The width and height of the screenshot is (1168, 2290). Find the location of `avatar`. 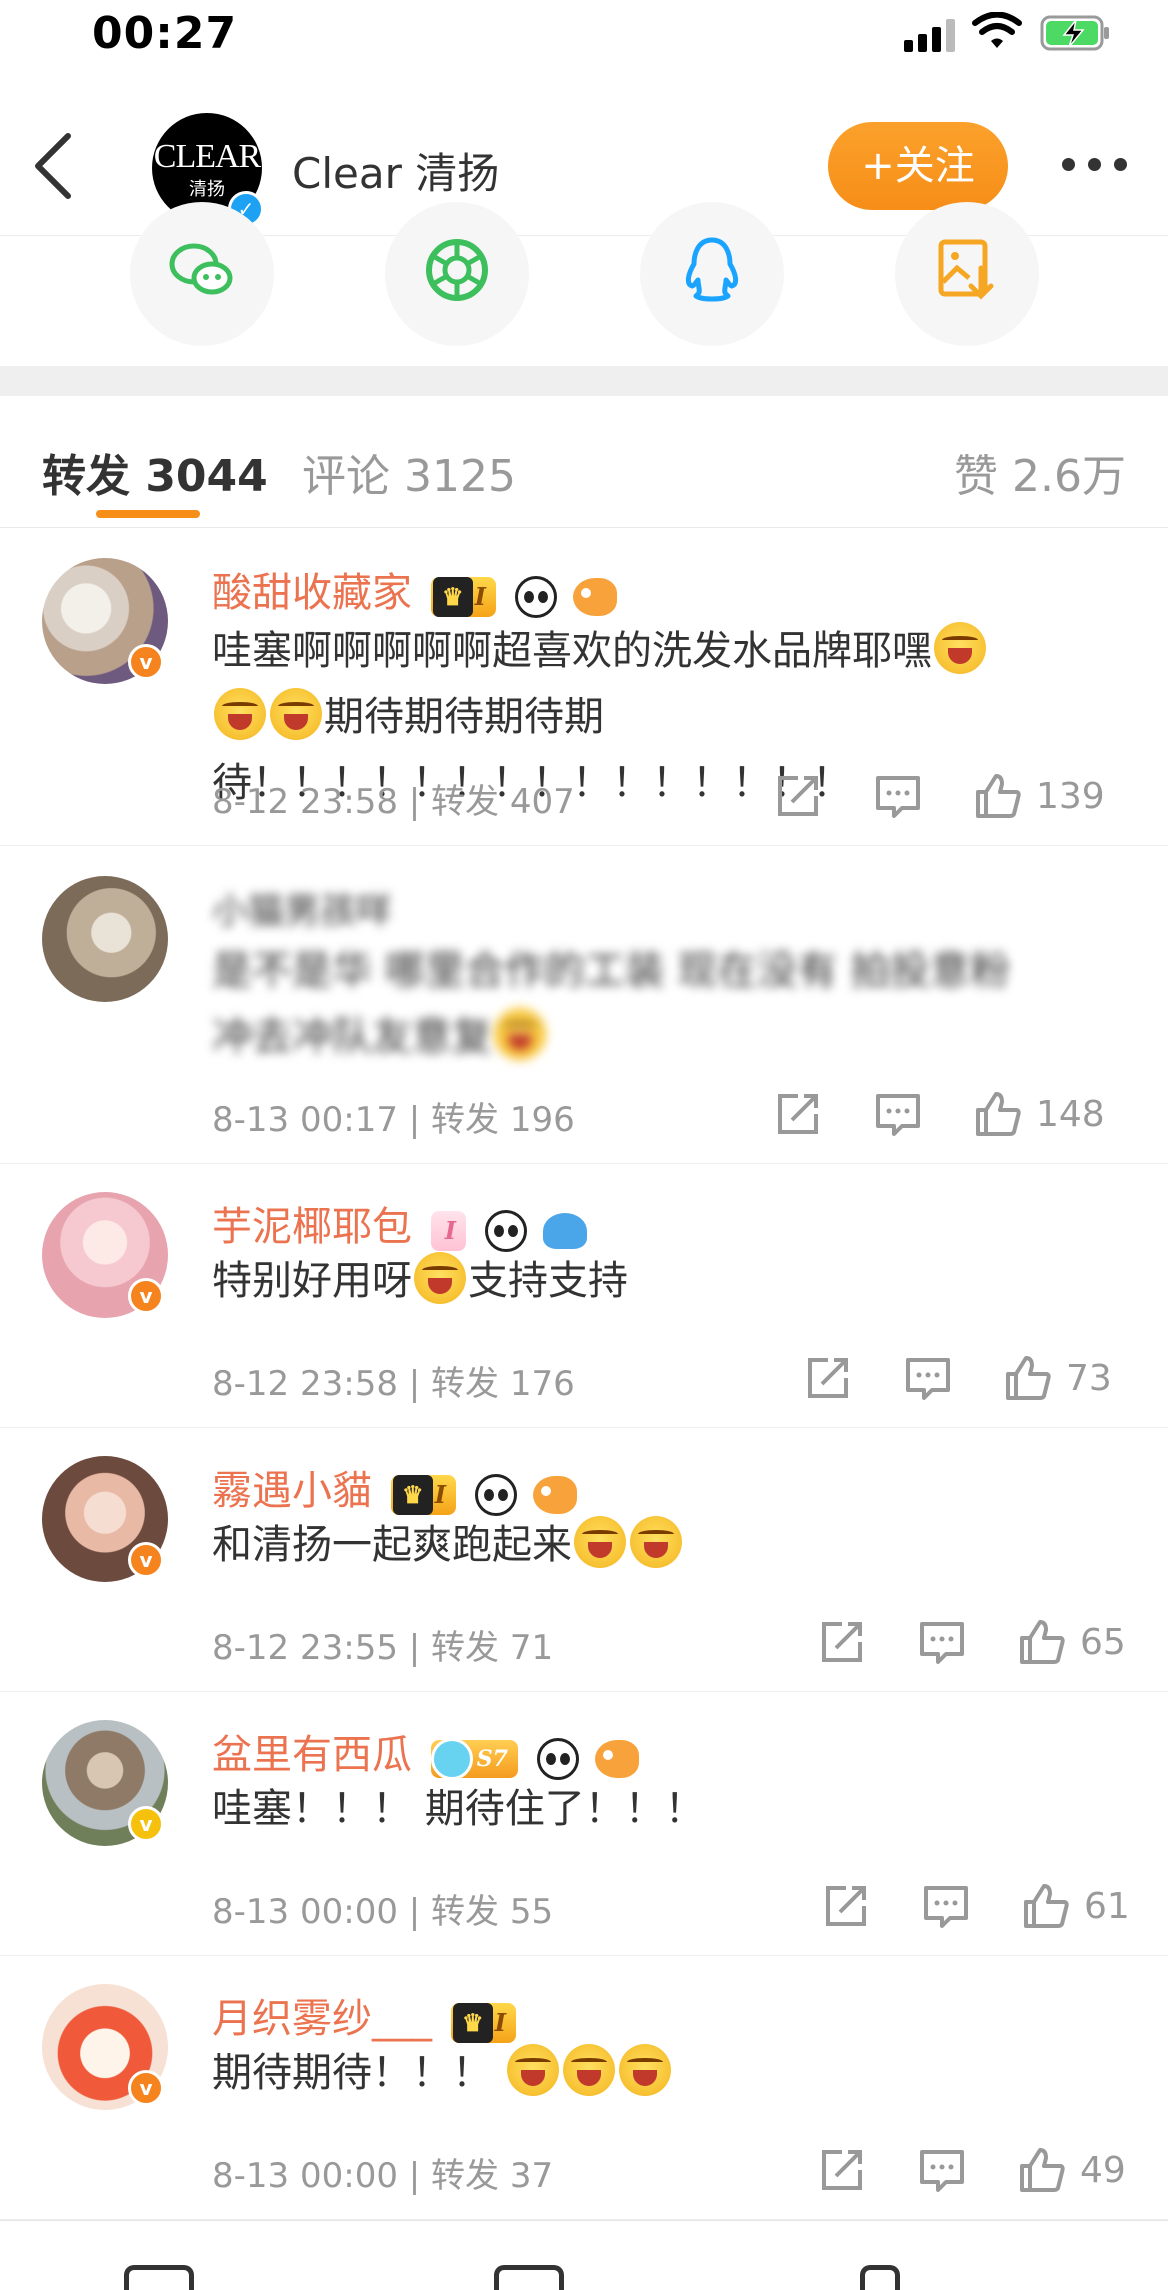

avatar is located at coordinates (105, 939).